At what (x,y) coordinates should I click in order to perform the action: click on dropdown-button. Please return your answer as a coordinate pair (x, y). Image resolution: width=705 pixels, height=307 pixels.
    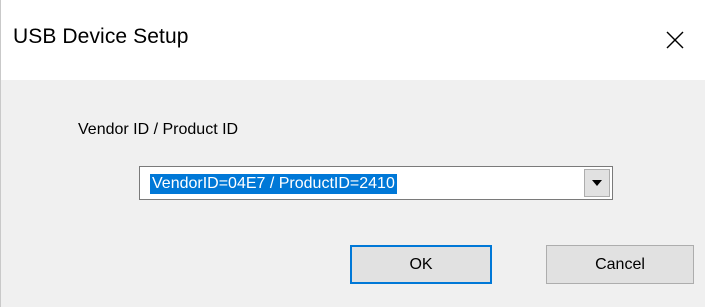
    Looking at the image, I should click on (597, 183).